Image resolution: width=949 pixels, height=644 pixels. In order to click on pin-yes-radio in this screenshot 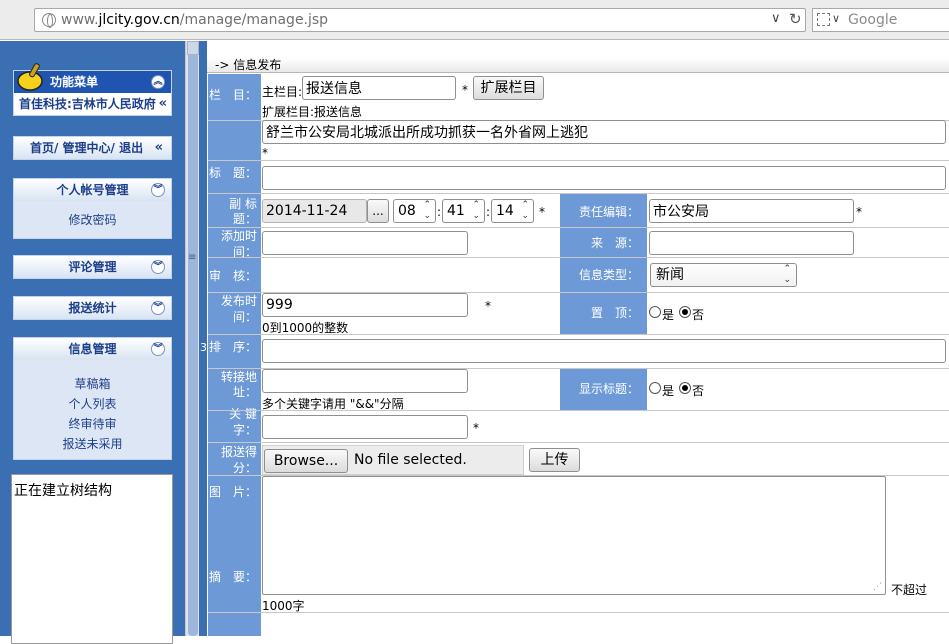, I will do `click(655, 312)`.